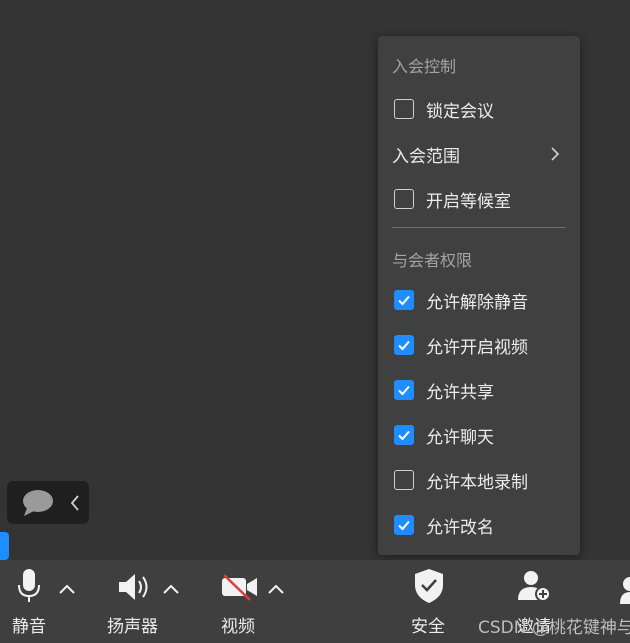  Describe the element at coordinates (625, 589) in the screenshot. I see `participants-icon` at that location.